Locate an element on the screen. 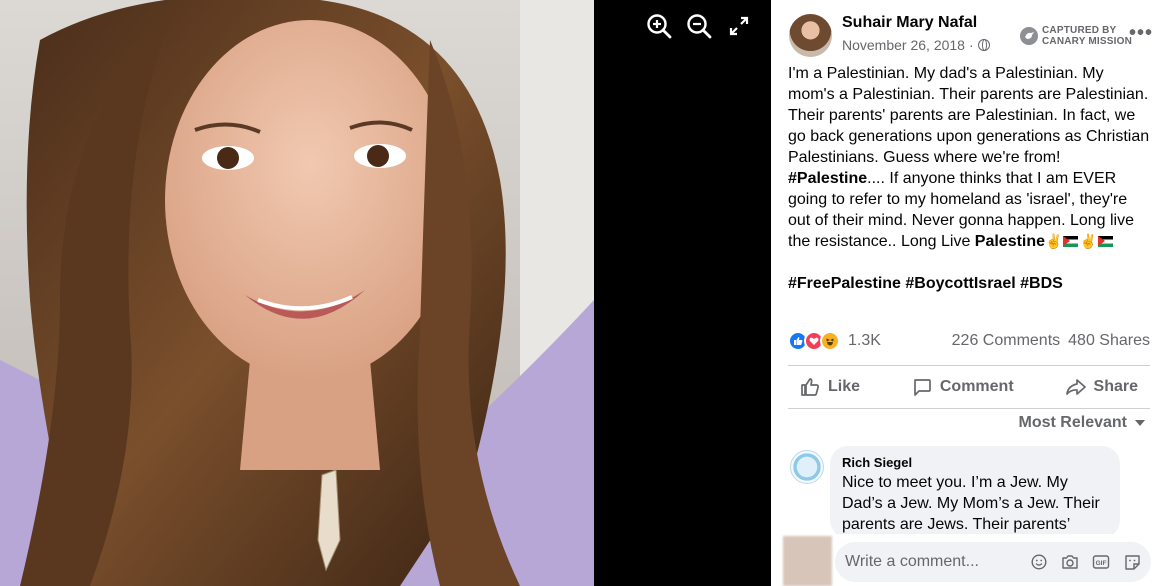 The width and height of the screenshot is (1161, 586). comment-label: Comment is located at coordinates (976, 386).